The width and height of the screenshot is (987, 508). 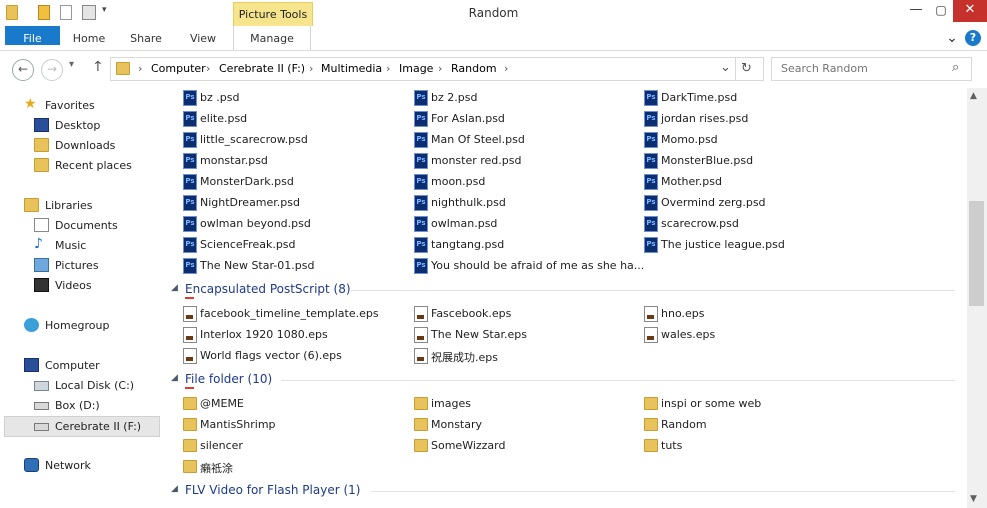 What do you see at coordinates (973, 499) in the screenshot?
I see `scroll-down-icon: ▼` at bounding box center [973, 499].